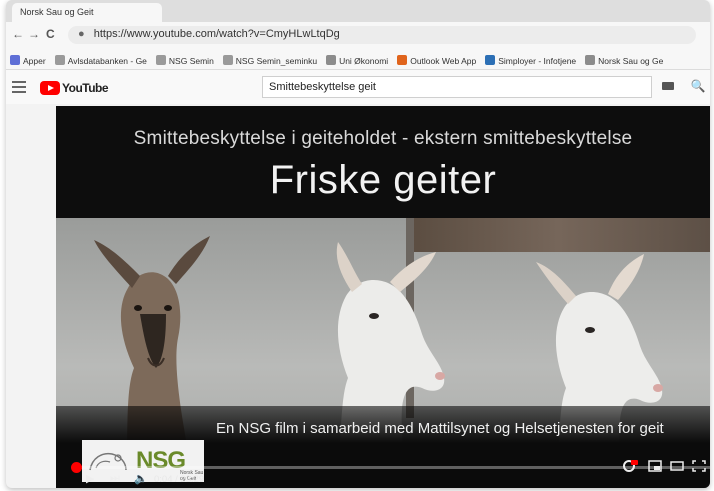  I want to click on settings-icon, so click(630, 466).